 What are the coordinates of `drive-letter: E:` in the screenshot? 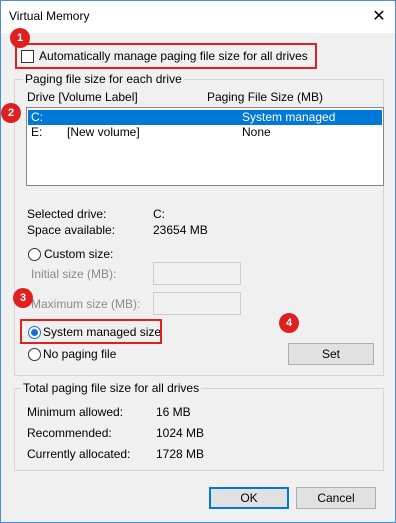 It's located at (37, 132).